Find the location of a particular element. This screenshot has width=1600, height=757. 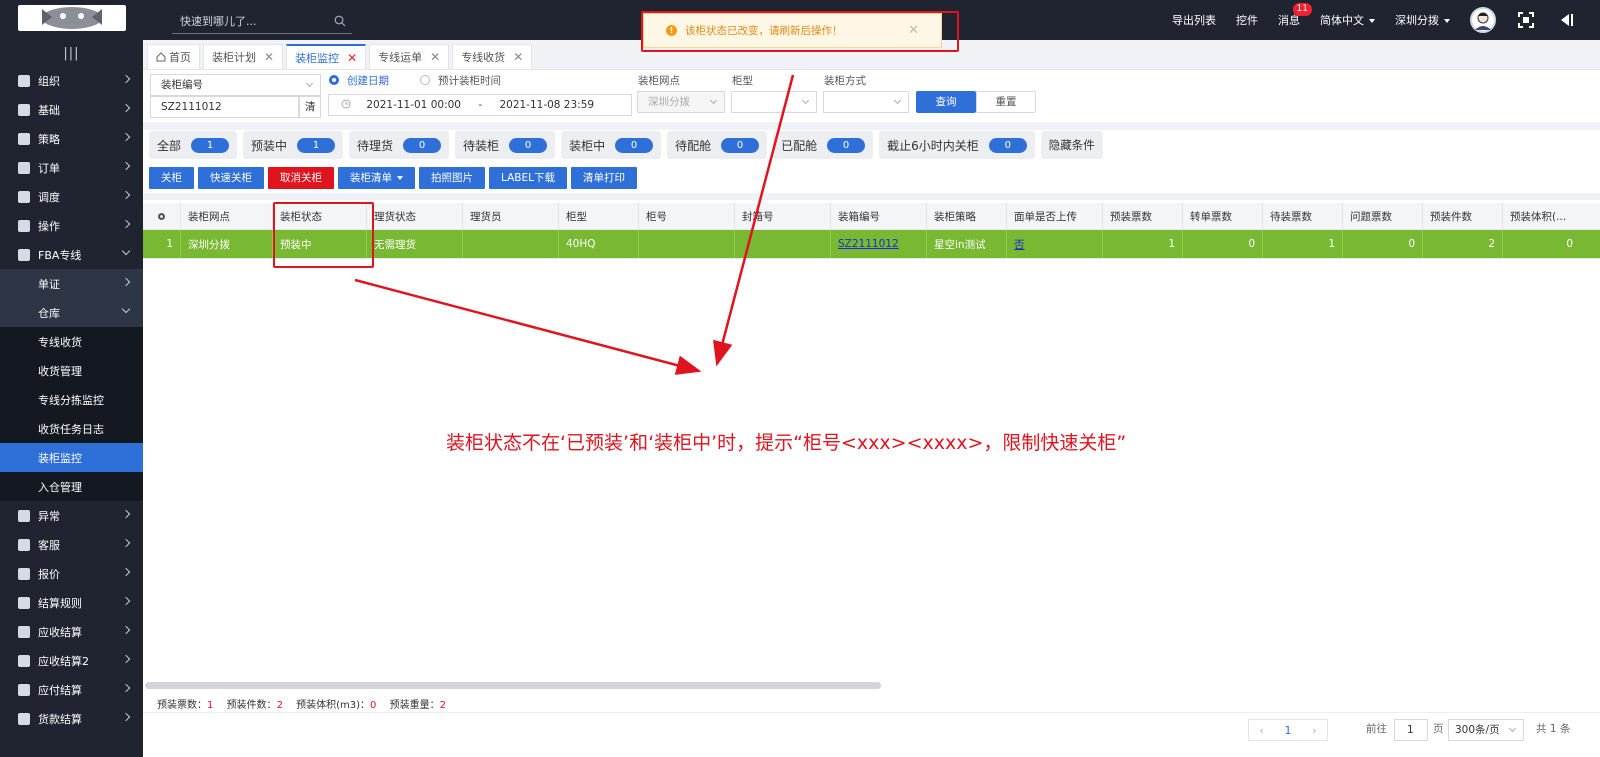

sidebar-item-line-receiving: 专线收货 is located at coordinates (71, 341).